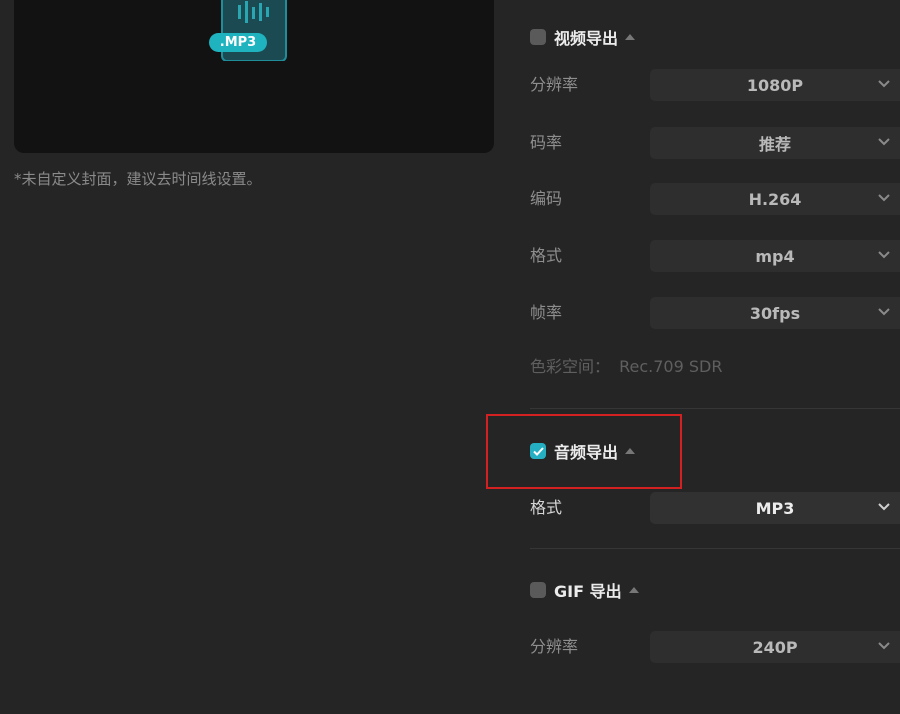 Image resolution: width=900 pixels, height=714 pixels. I want to click on video-export-header: 视频导出, so click(583, 37).